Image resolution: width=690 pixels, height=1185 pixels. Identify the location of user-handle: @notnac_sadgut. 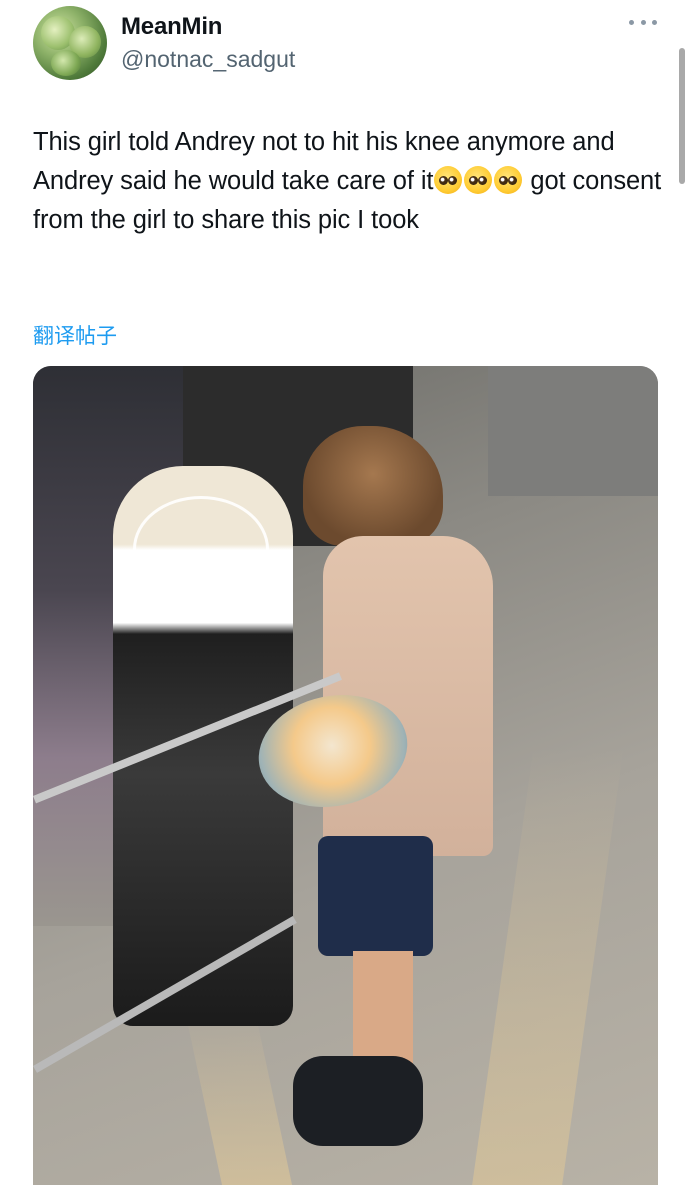
(208, 59).